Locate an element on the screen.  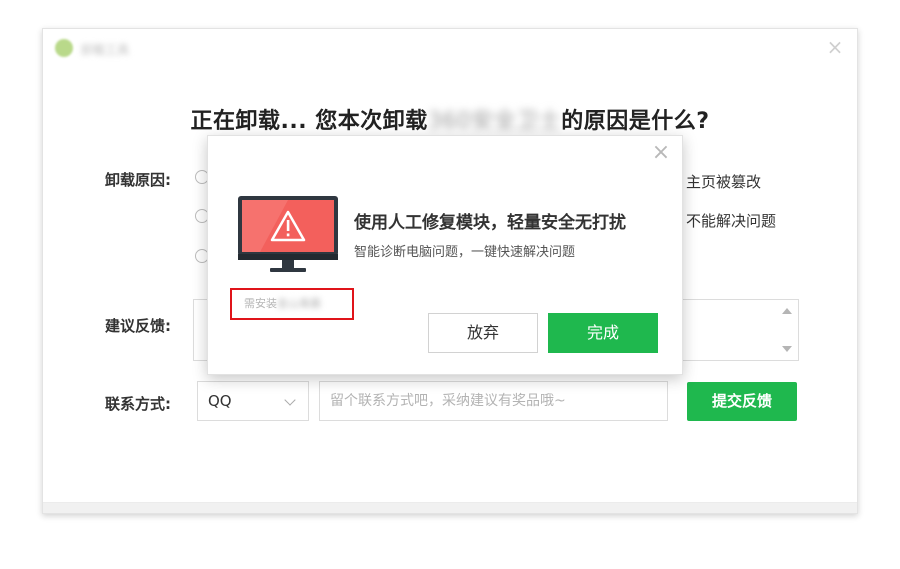
done-button: 完成 is located at coordinates (603, 333).